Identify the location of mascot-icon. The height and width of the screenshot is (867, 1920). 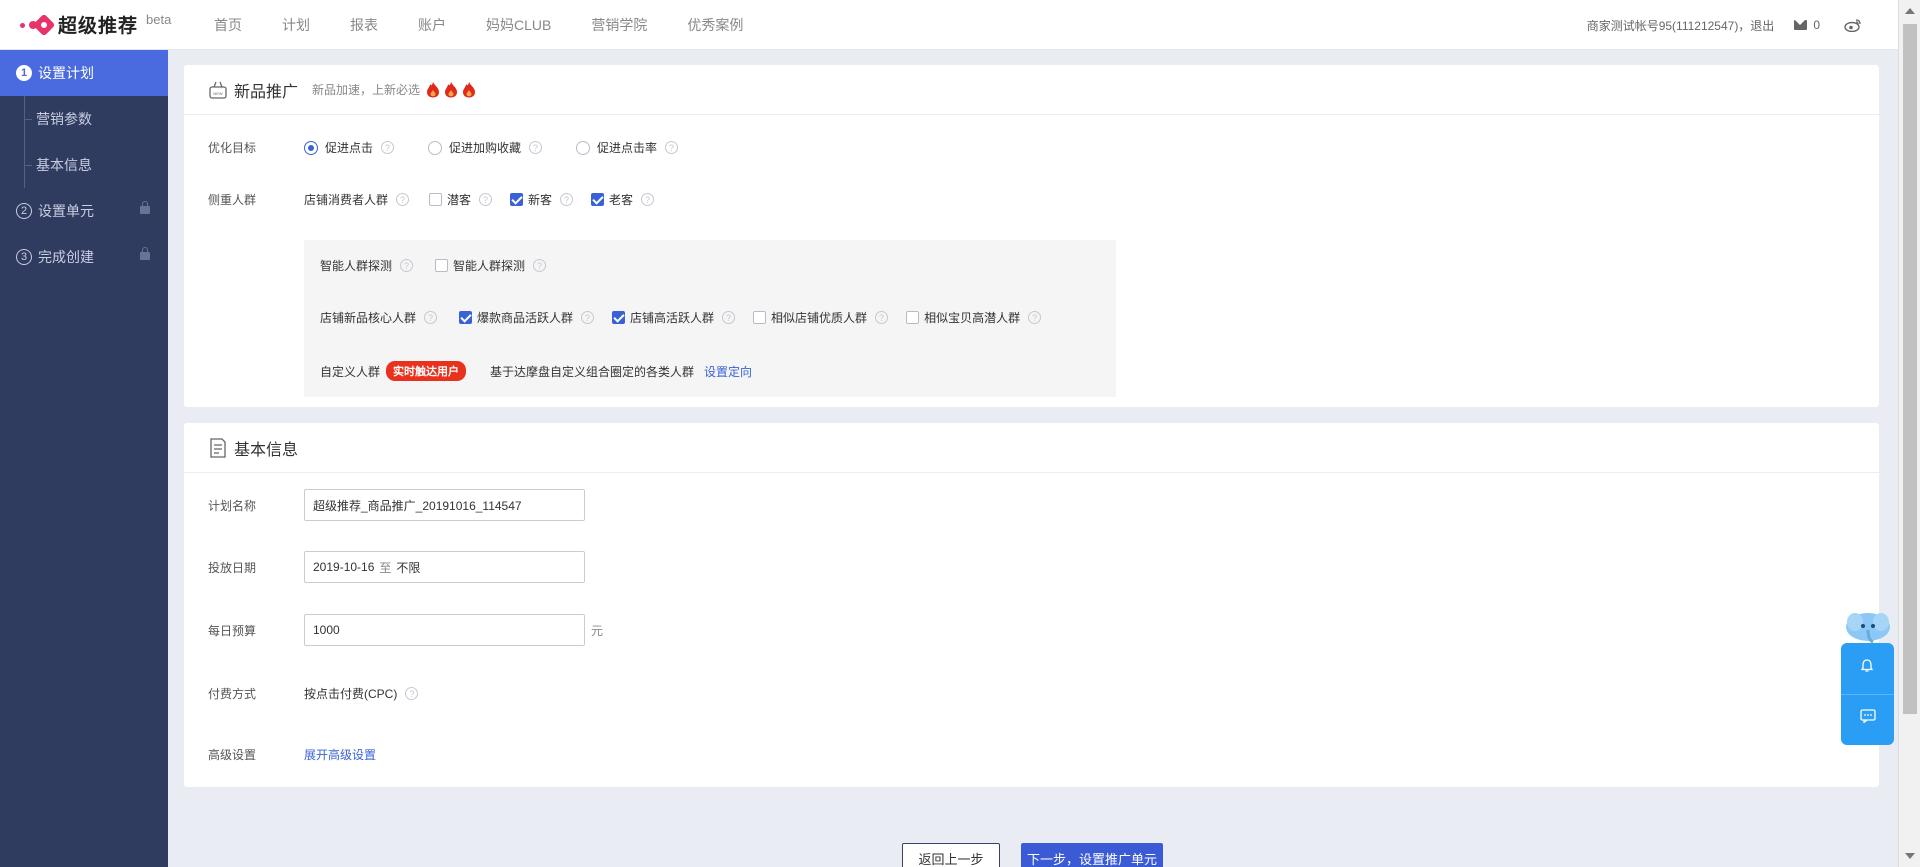
(1868, 627).